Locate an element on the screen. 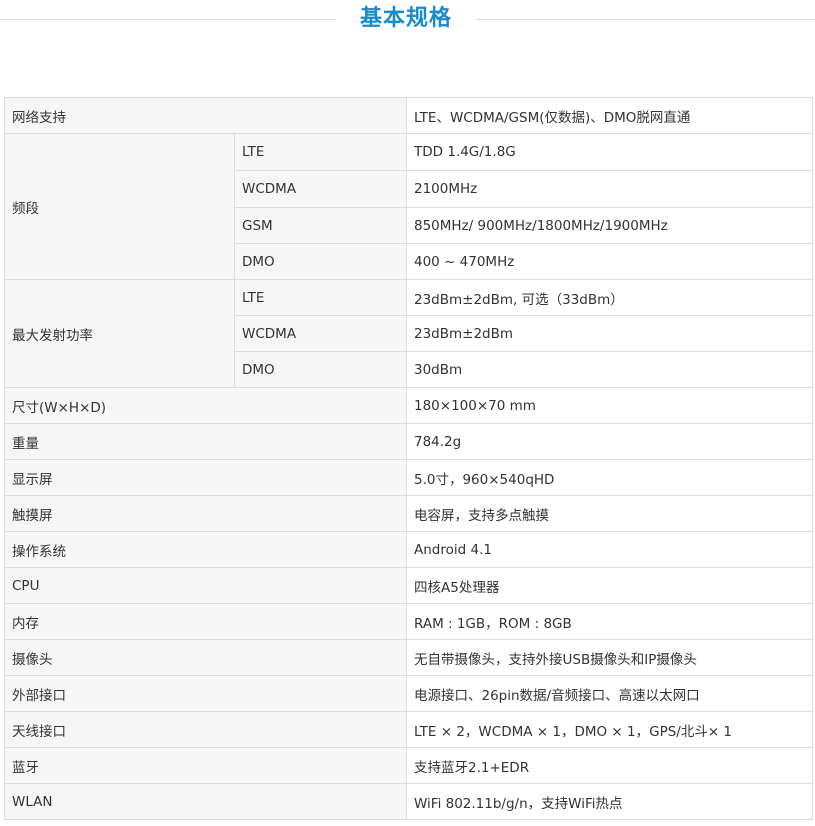  spec-value: 400 ~ 470MHz is located at coordinates (609, 261).